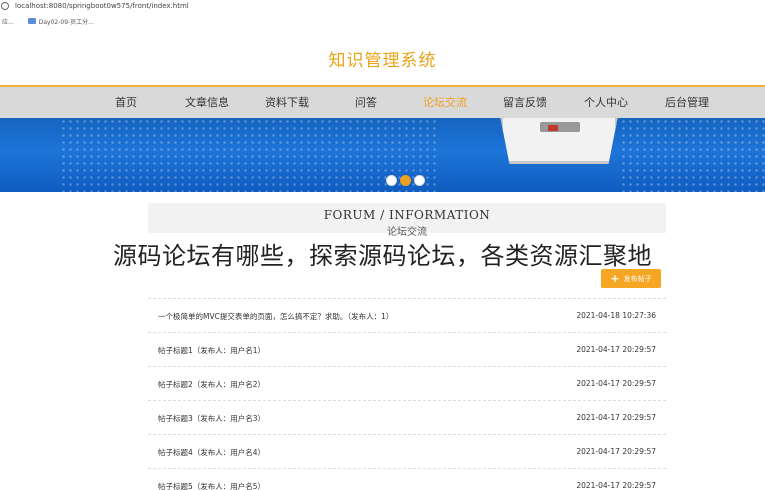  Describe the element at coordinates (407, 349) in the screenshot. I see `post-row: 帖子标题1（发布人：用户名1） 2021-04-17 20:29:57` at that location.